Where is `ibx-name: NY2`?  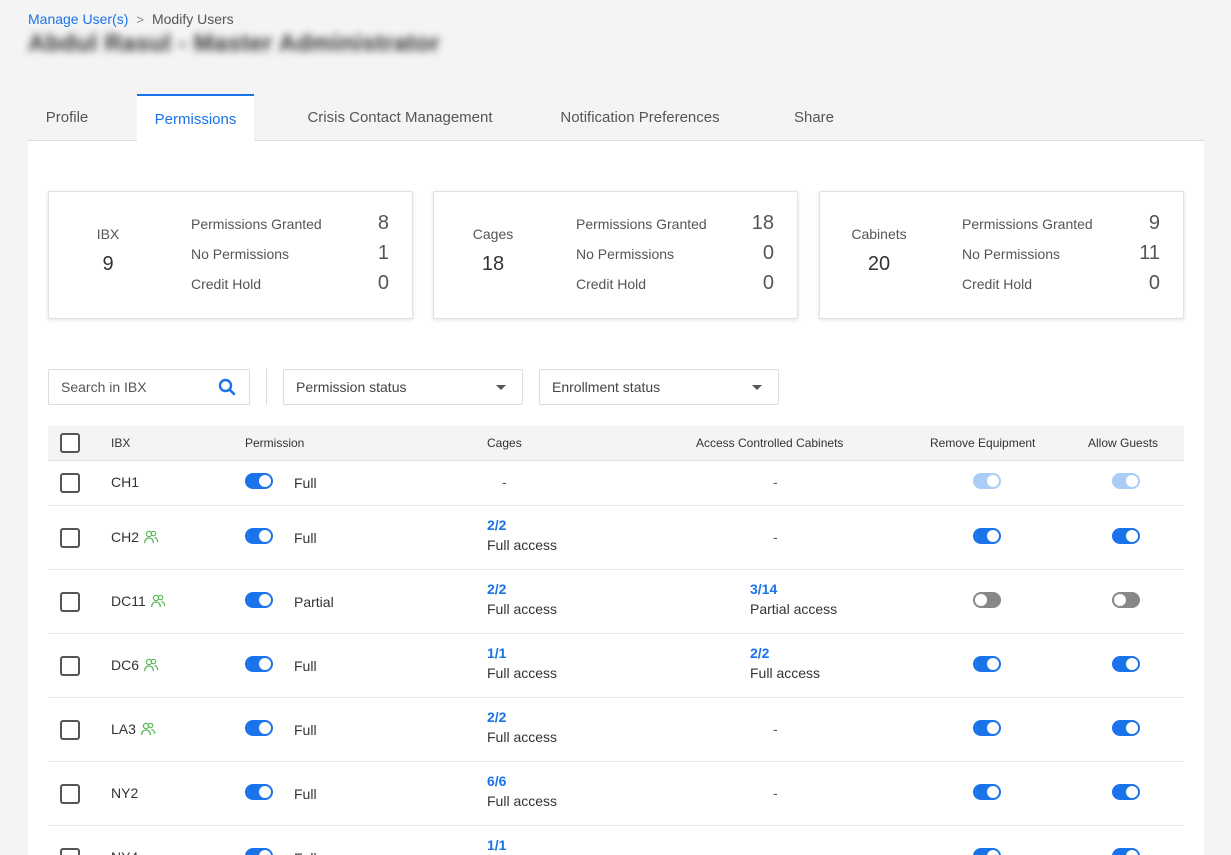 ibx-name: NY2 is located at coordinates (125, 793).